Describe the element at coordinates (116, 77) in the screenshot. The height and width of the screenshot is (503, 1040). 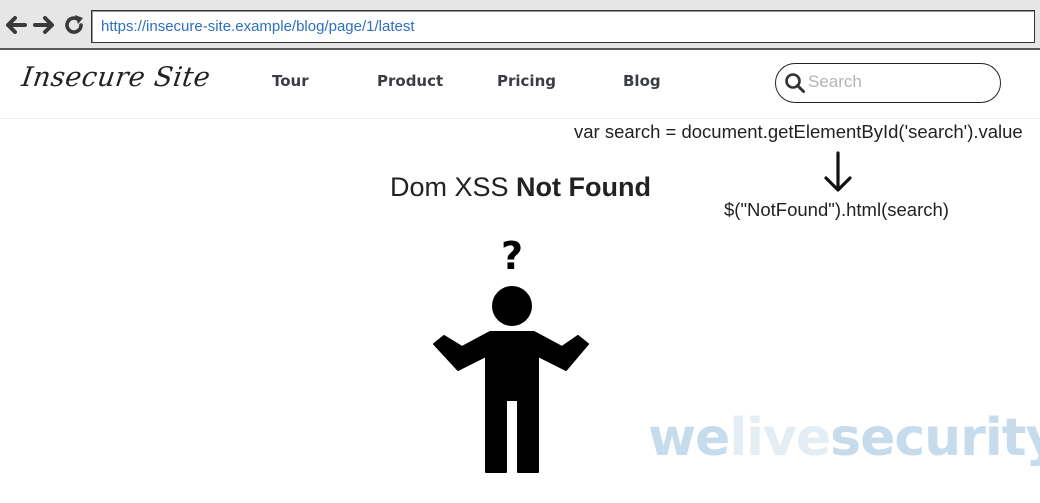
I see `site-logo: Insecure Site` at that location.